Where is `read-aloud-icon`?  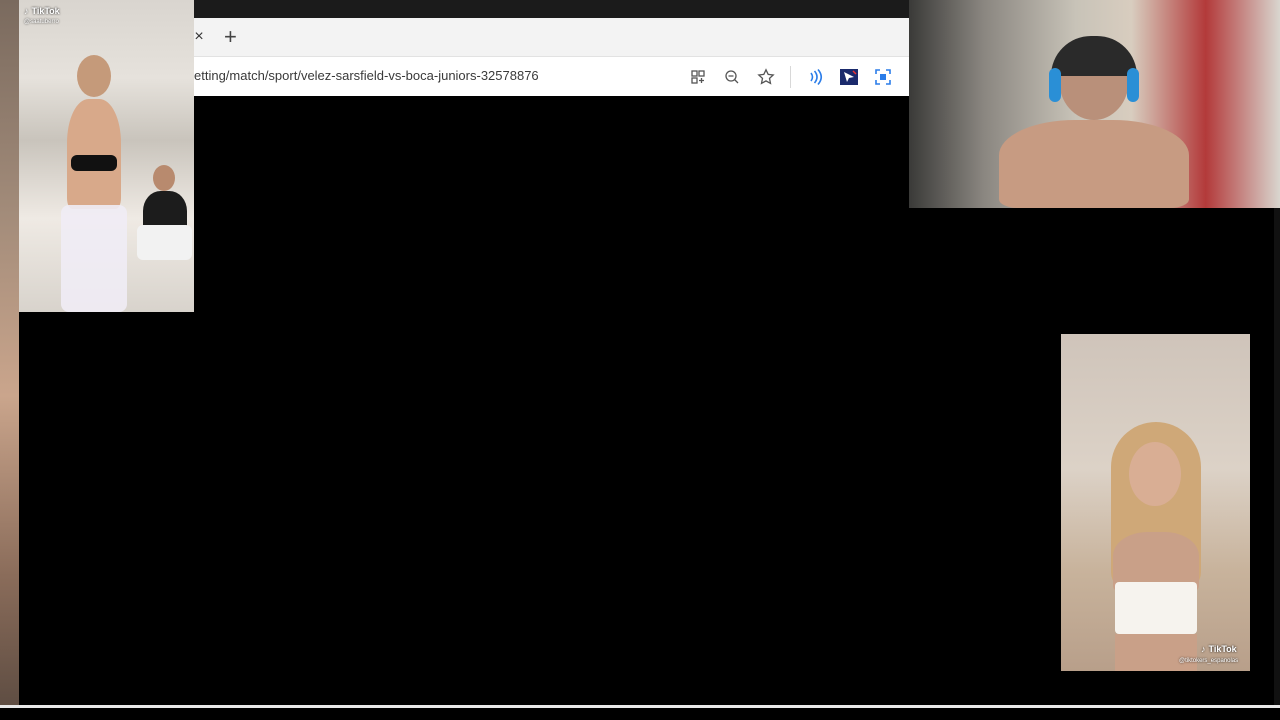
read-aloud-icon is located at coordinates (815, 77).